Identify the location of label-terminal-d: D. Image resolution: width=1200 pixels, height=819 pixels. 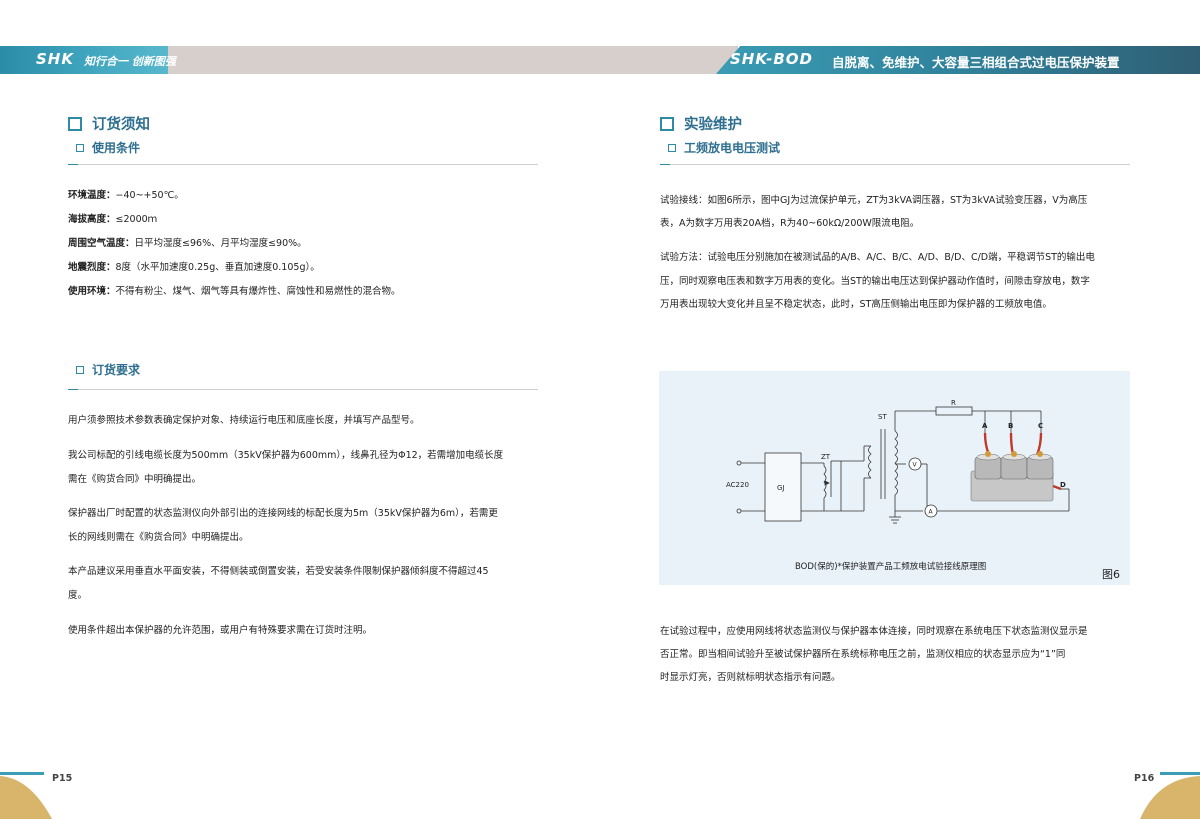
(1063, 485).